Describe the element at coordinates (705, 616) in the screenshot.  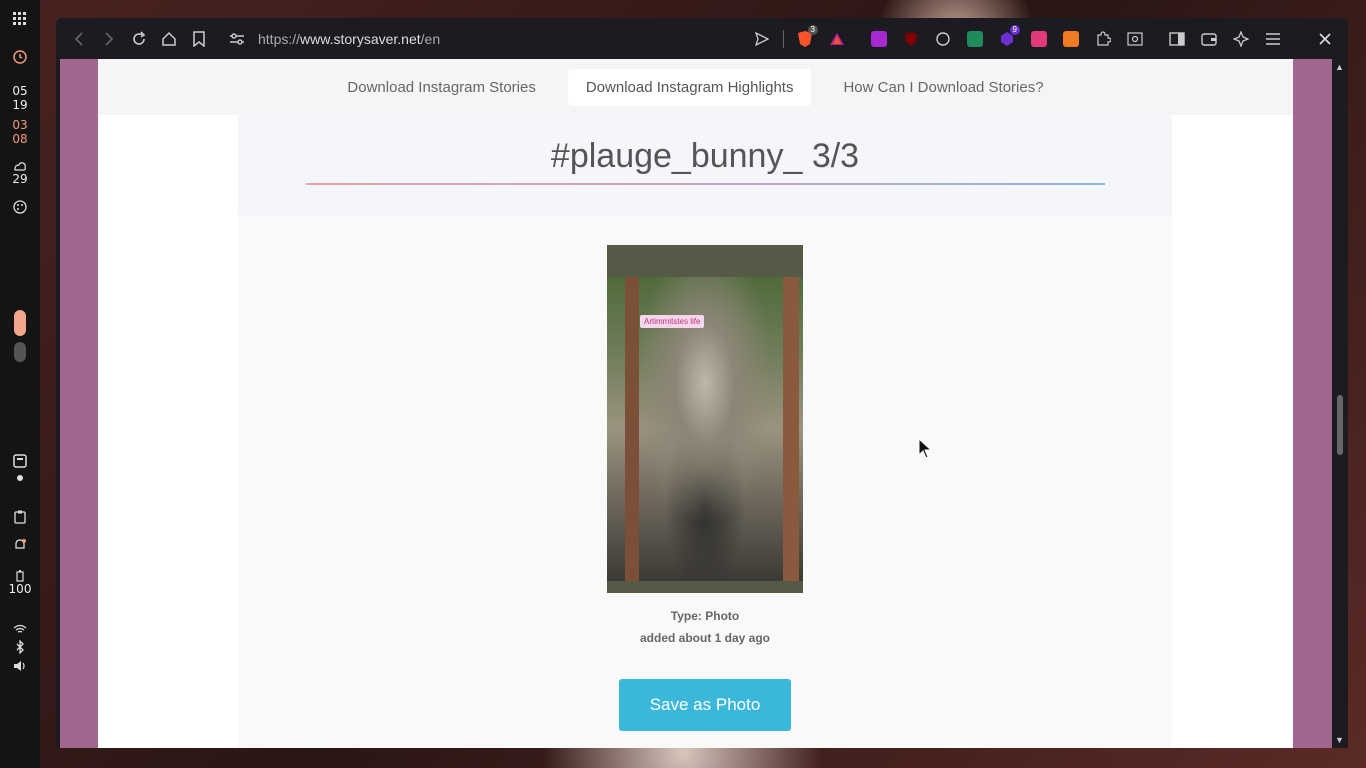
I see `story-type-label: Type: Photo` at that location.